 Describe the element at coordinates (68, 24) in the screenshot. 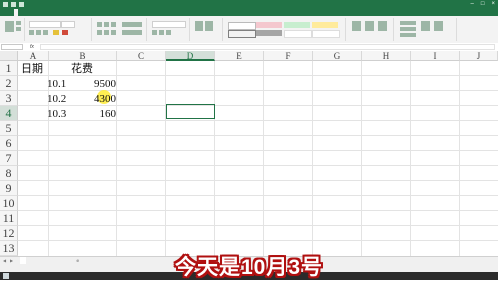

I see `font-size-select` at that location.